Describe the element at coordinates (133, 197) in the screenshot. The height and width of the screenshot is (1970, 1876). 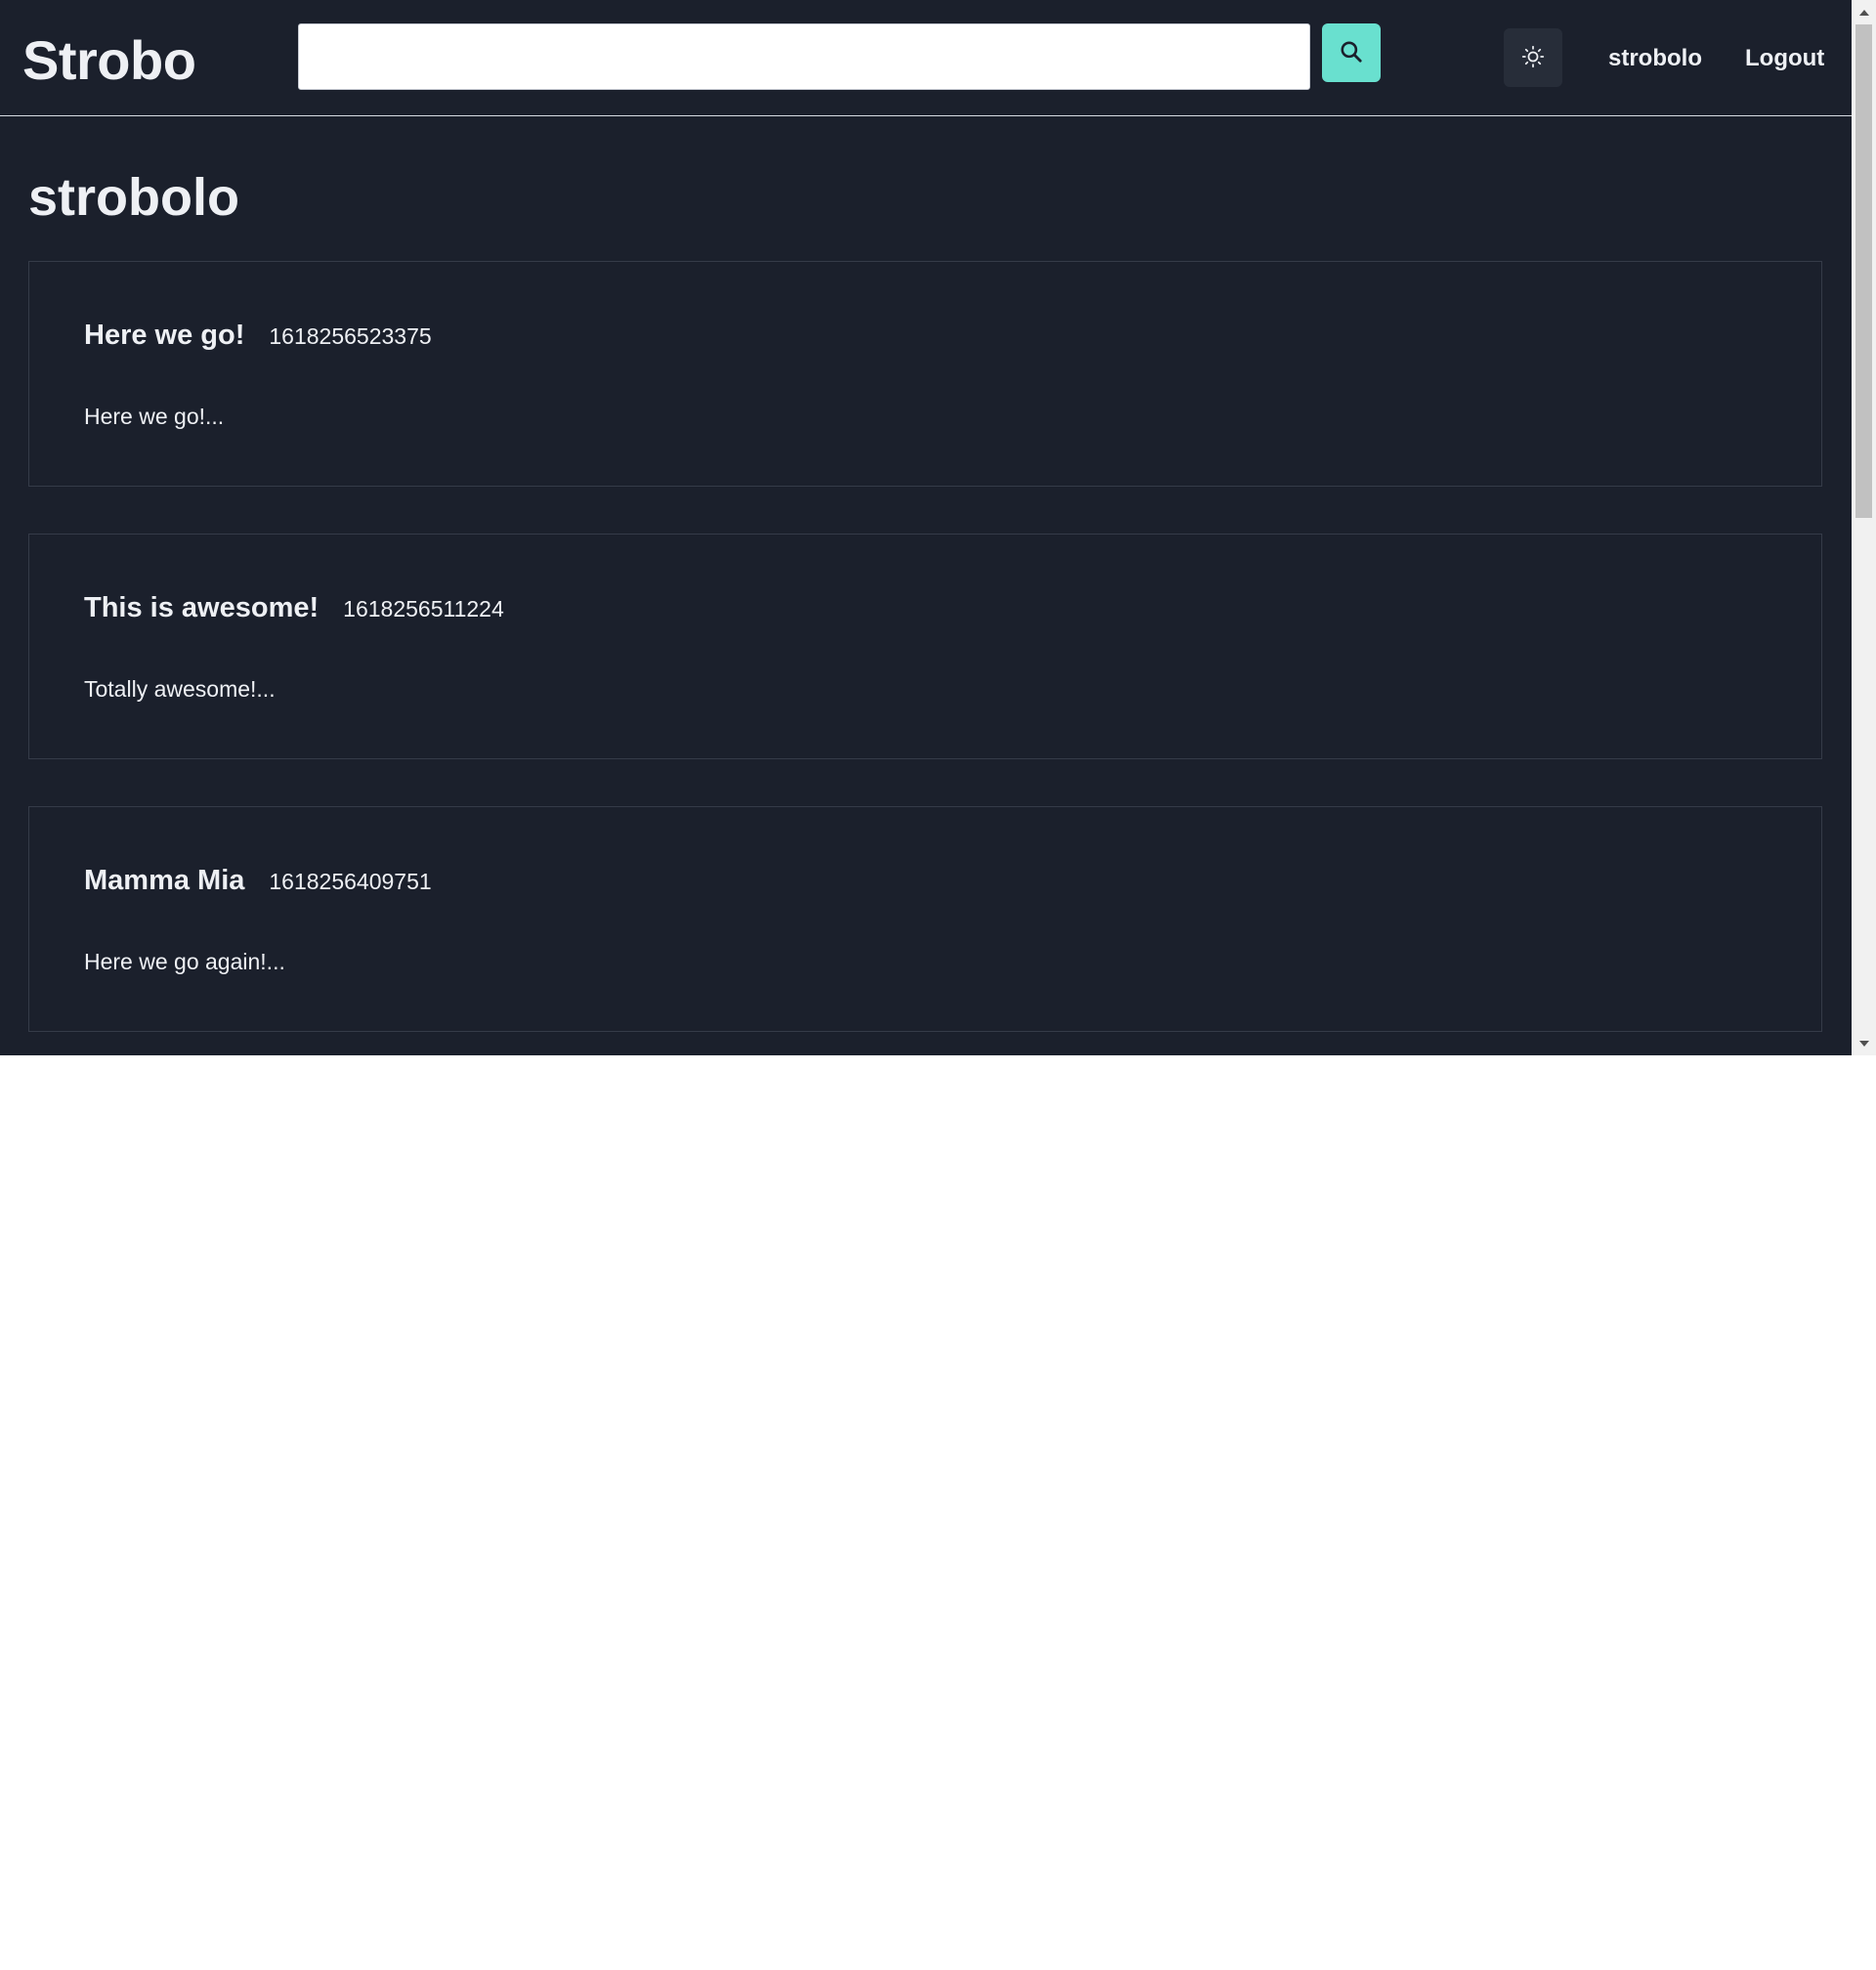
I see `page-title: strobolo` at that location.